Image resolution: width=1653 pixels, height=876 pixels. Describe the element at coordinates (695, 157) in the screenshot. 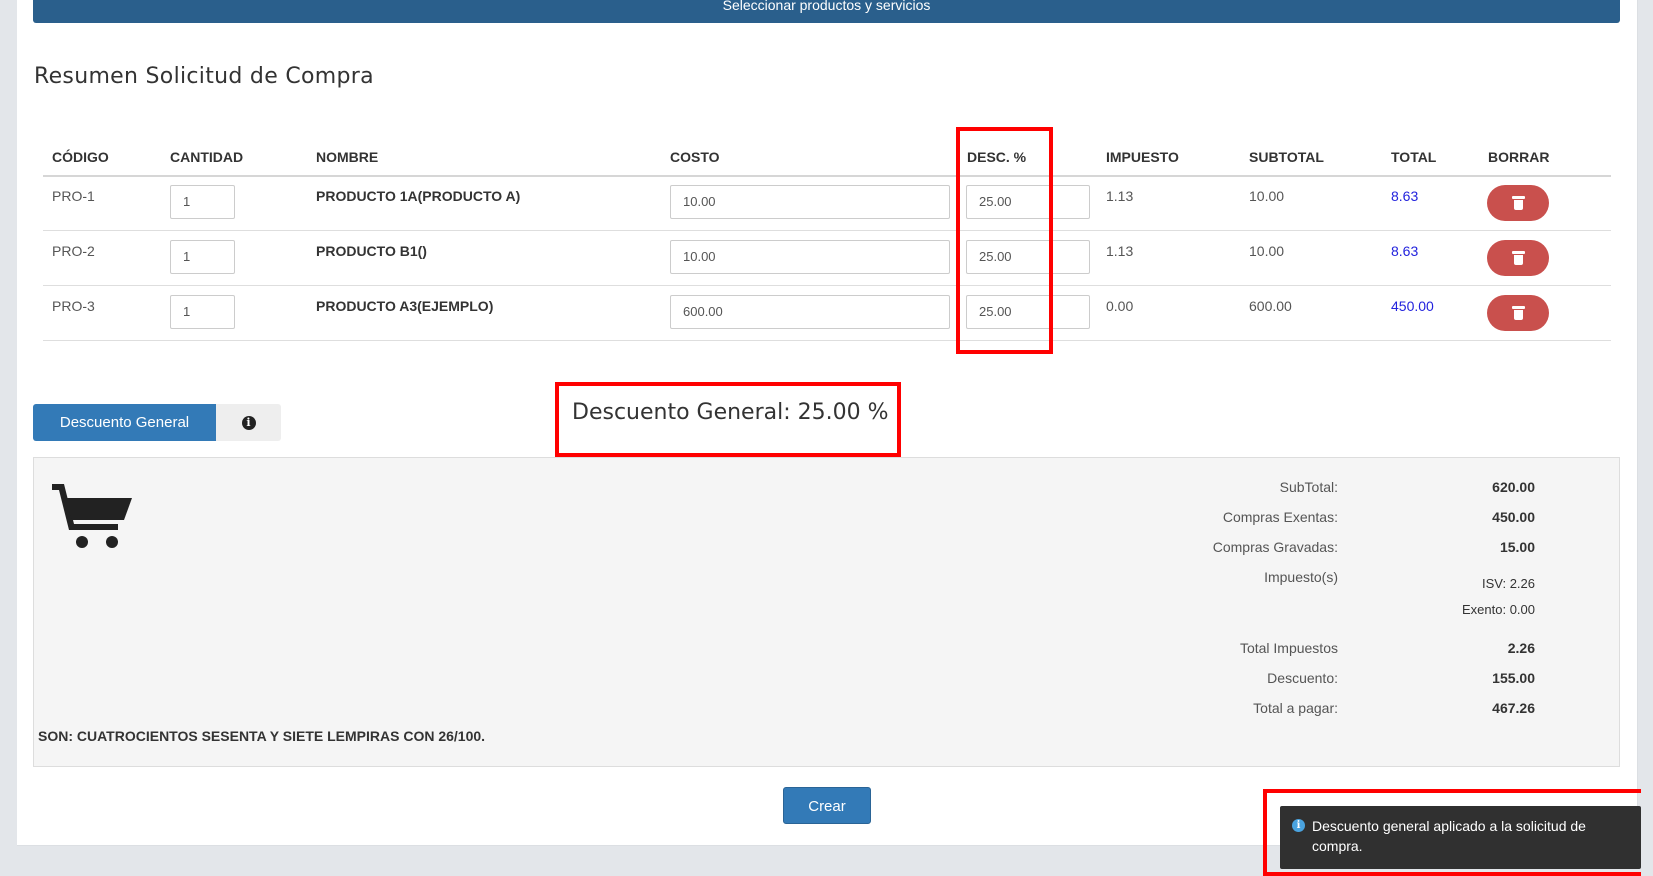

I see `column-header-costo: COSTO` at that location.